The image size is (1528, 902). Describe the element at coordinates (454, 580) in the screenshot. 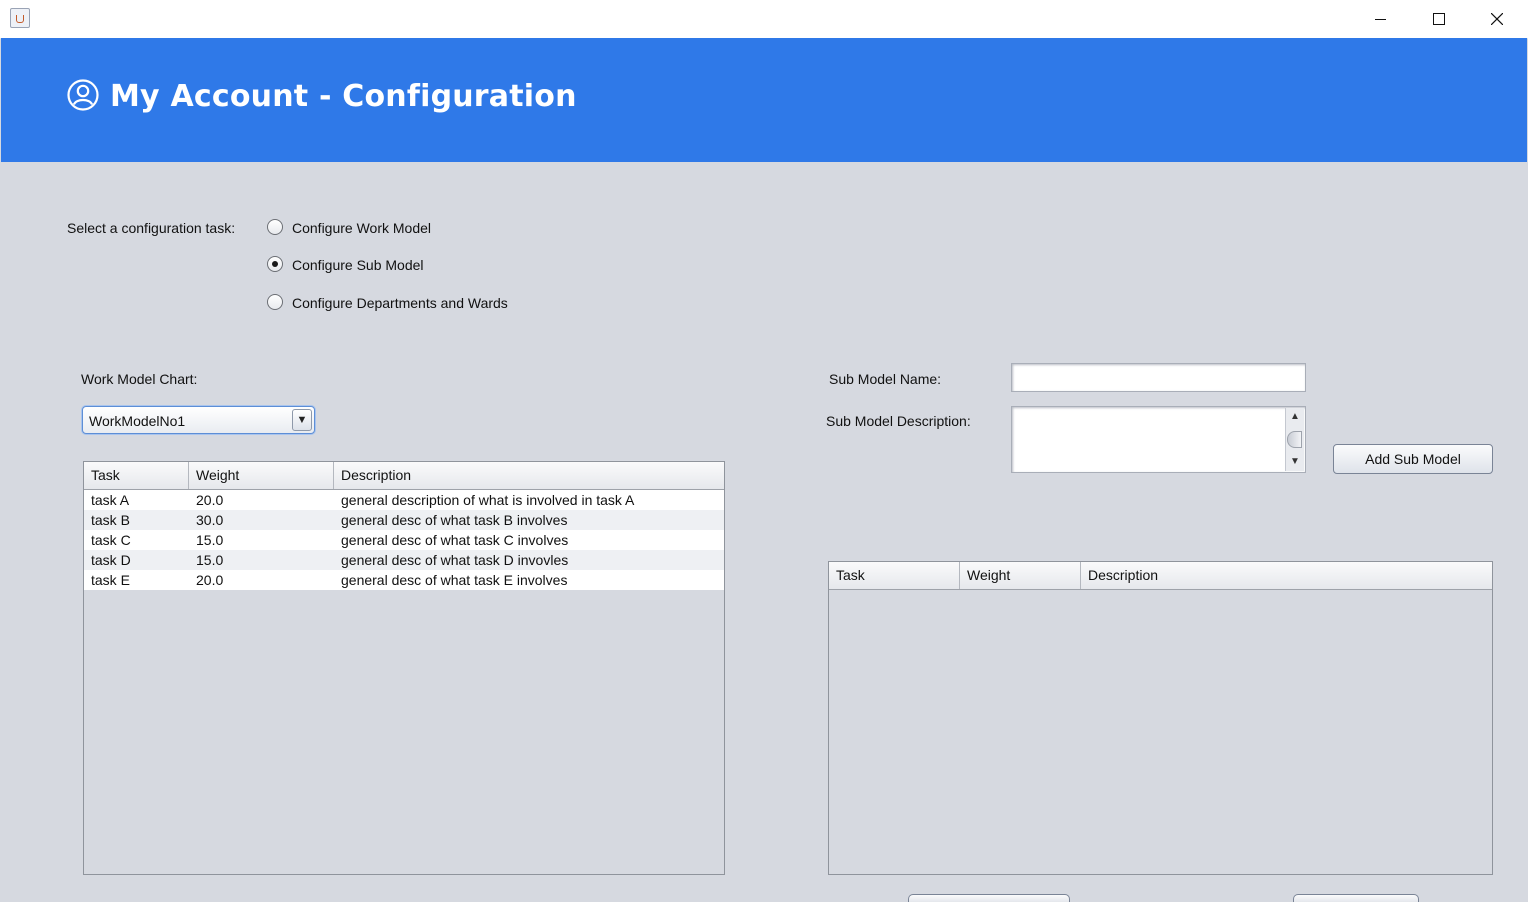

I see `cell-description: general desc of what task E involves` at that location.